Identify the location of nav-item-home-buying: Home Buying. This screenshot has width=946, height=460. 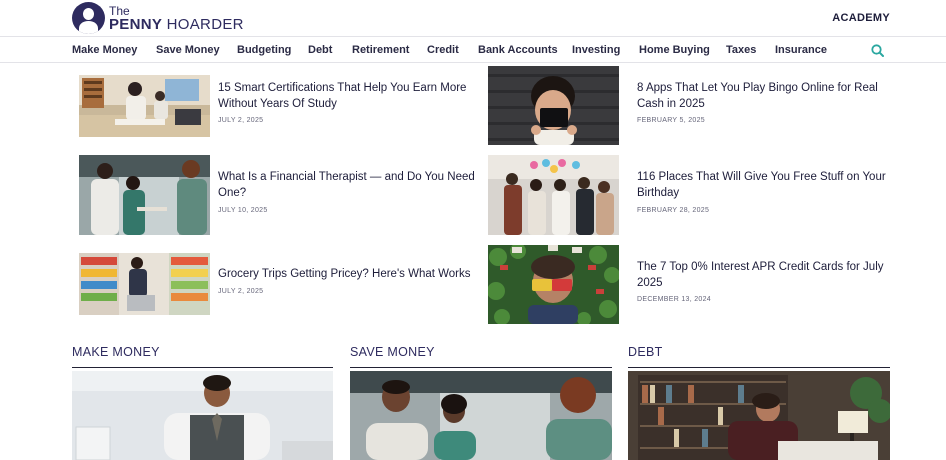
(674, 50).